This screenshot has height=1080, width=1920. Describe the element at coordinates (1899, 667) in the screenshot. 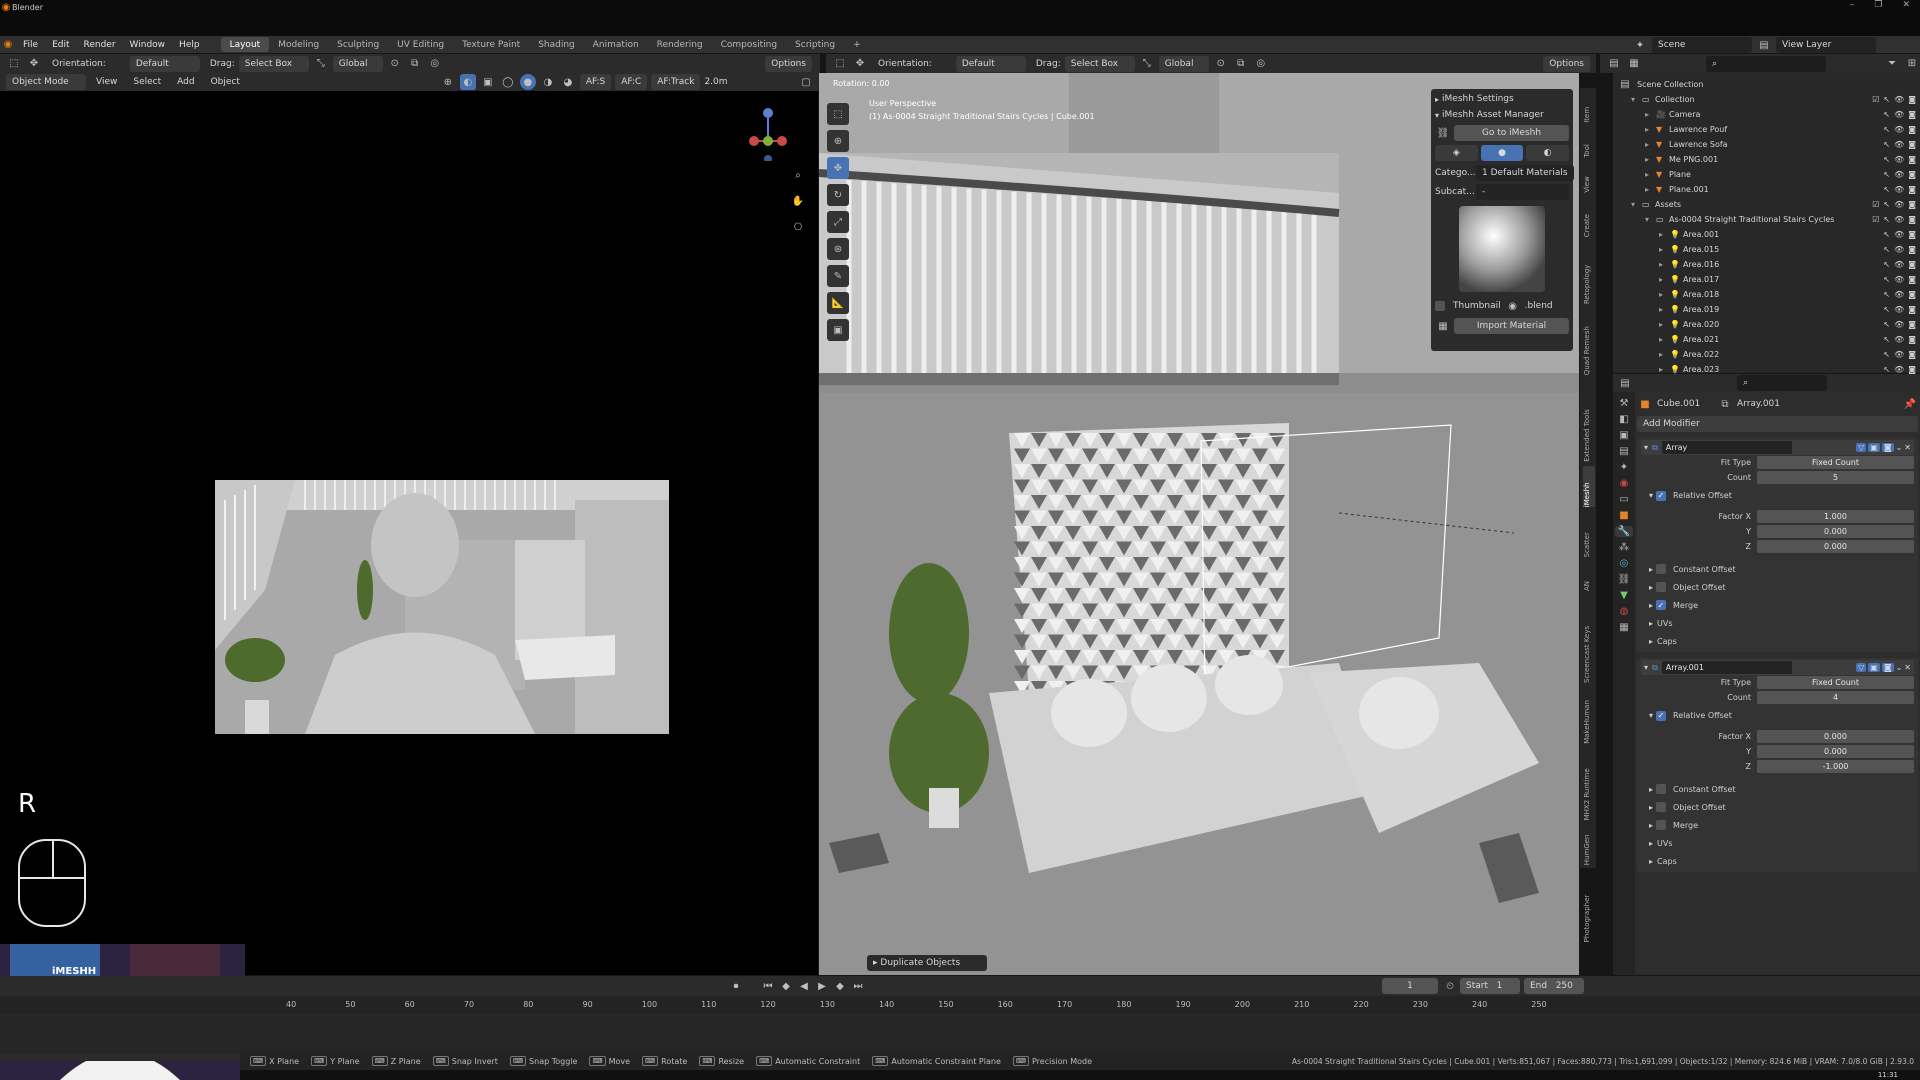

I see `dropdown-icon: ⌄` at that location.